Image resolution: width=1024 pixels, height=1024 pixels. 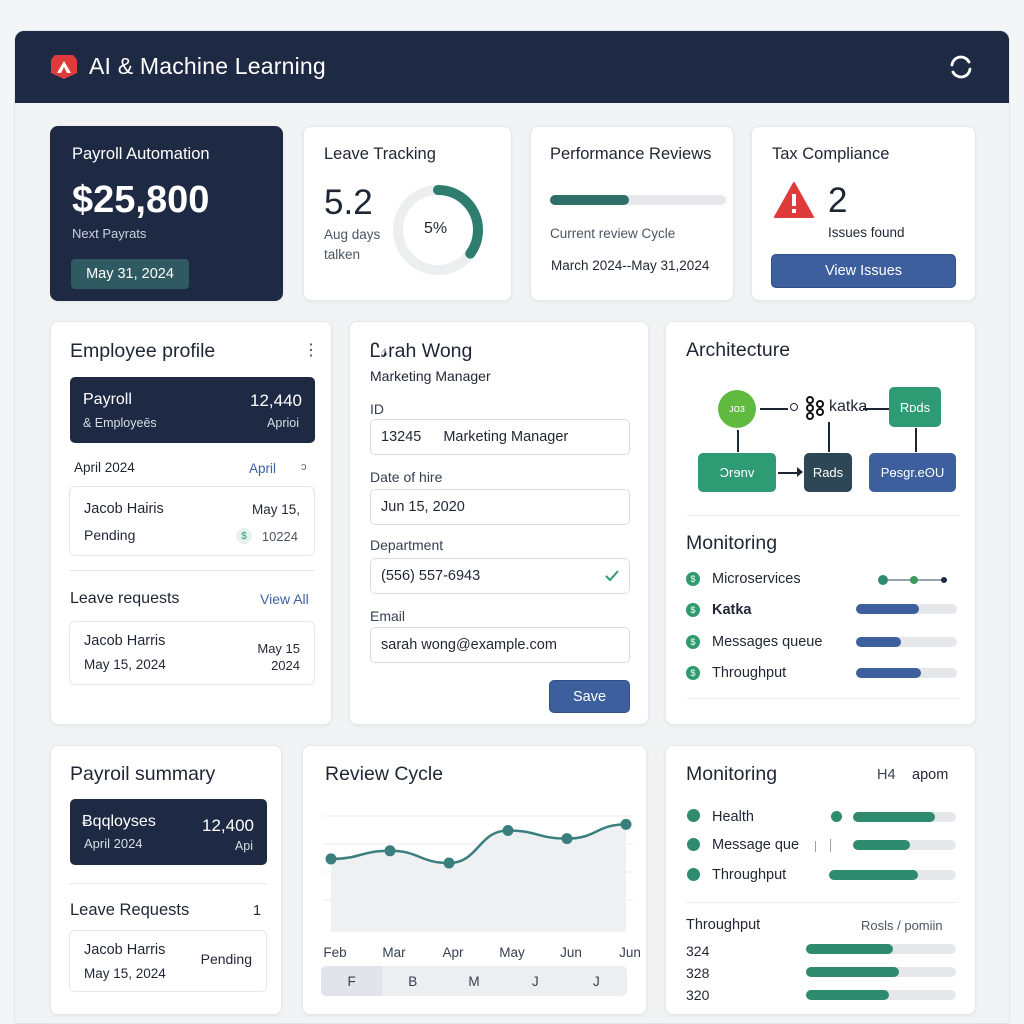 What do you see at coordinates (130, 910) in the screenshot?
I see `leave-requests-title: Leave Requests` at bounding box center [130, 910].